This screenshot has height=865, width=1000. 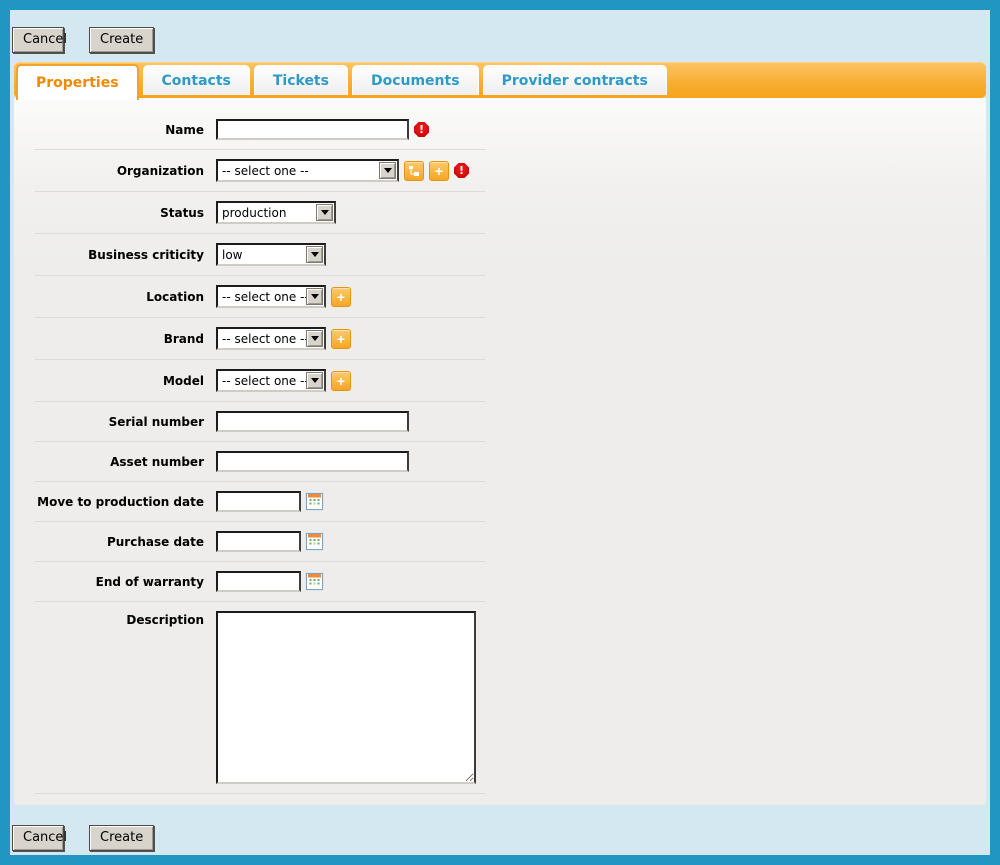 What do you see at coordinates (156, 421) in the screenshot?
I see `serial-number-label: Serial number` at bounding box center [156, 421].